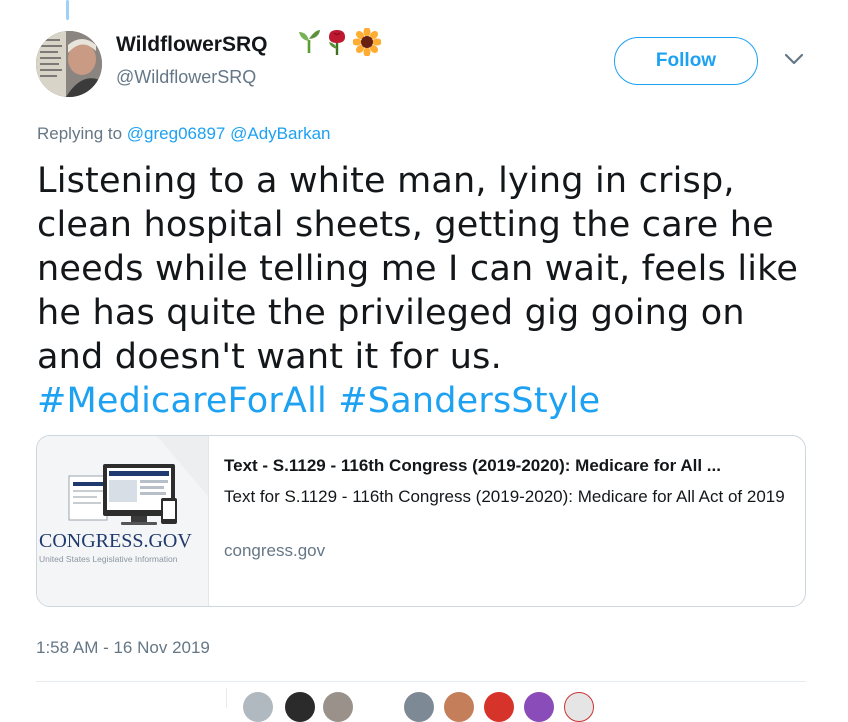  I want to click on stats-separator, so click(226, 698).